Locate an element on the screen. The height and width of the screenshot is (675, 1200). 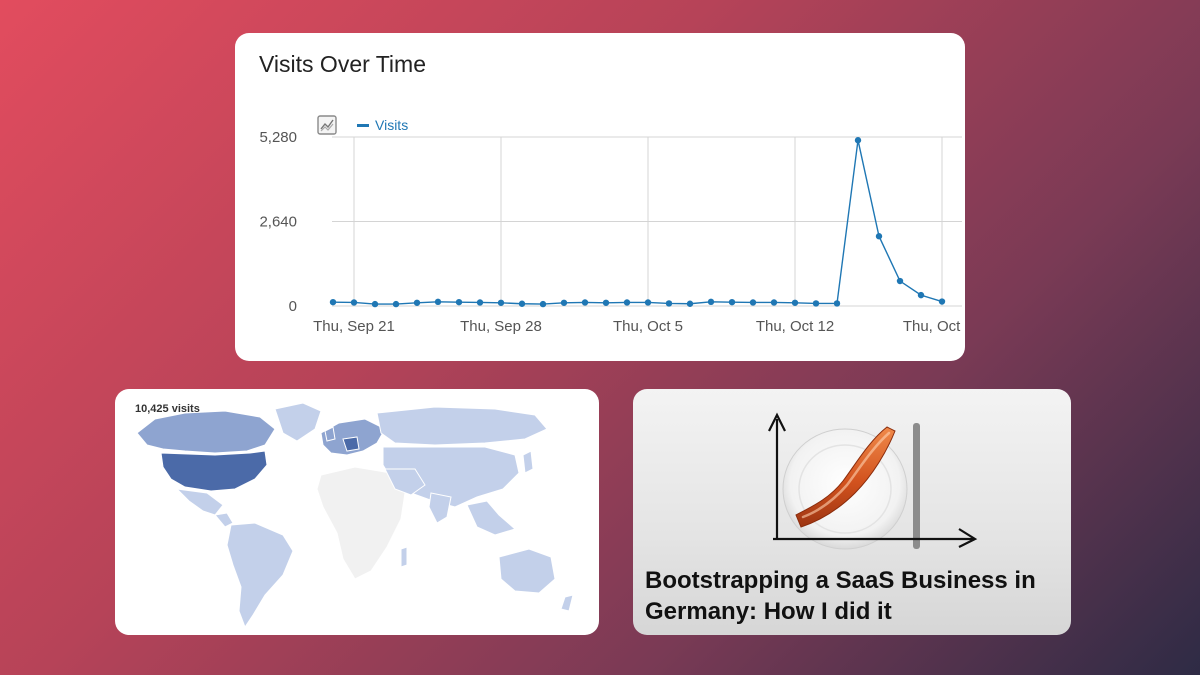
region-madagascar is located at coordinates (404, 557).